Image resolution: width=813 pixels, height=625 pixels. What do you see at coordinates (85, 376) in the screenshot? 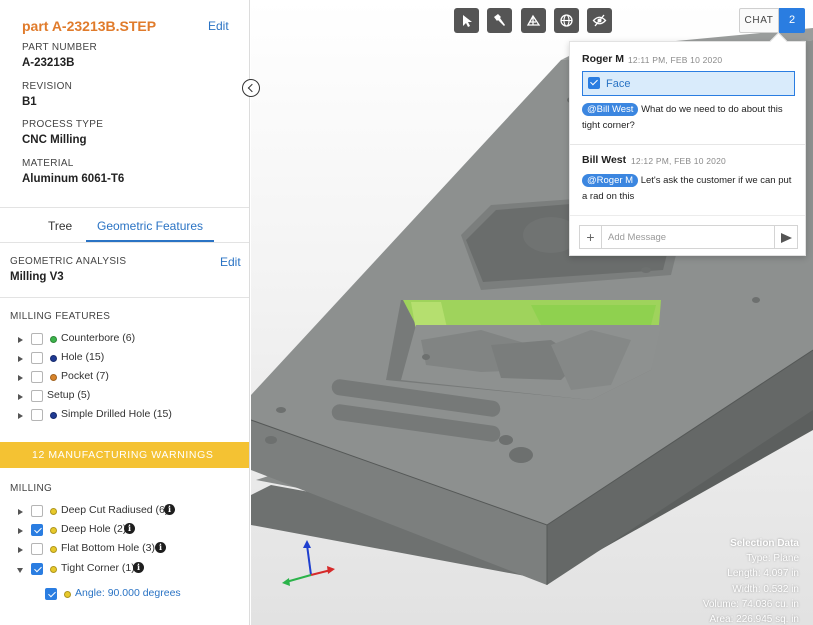
I see `feature-label: Pocket (7)` at bounding box center [85, 376].